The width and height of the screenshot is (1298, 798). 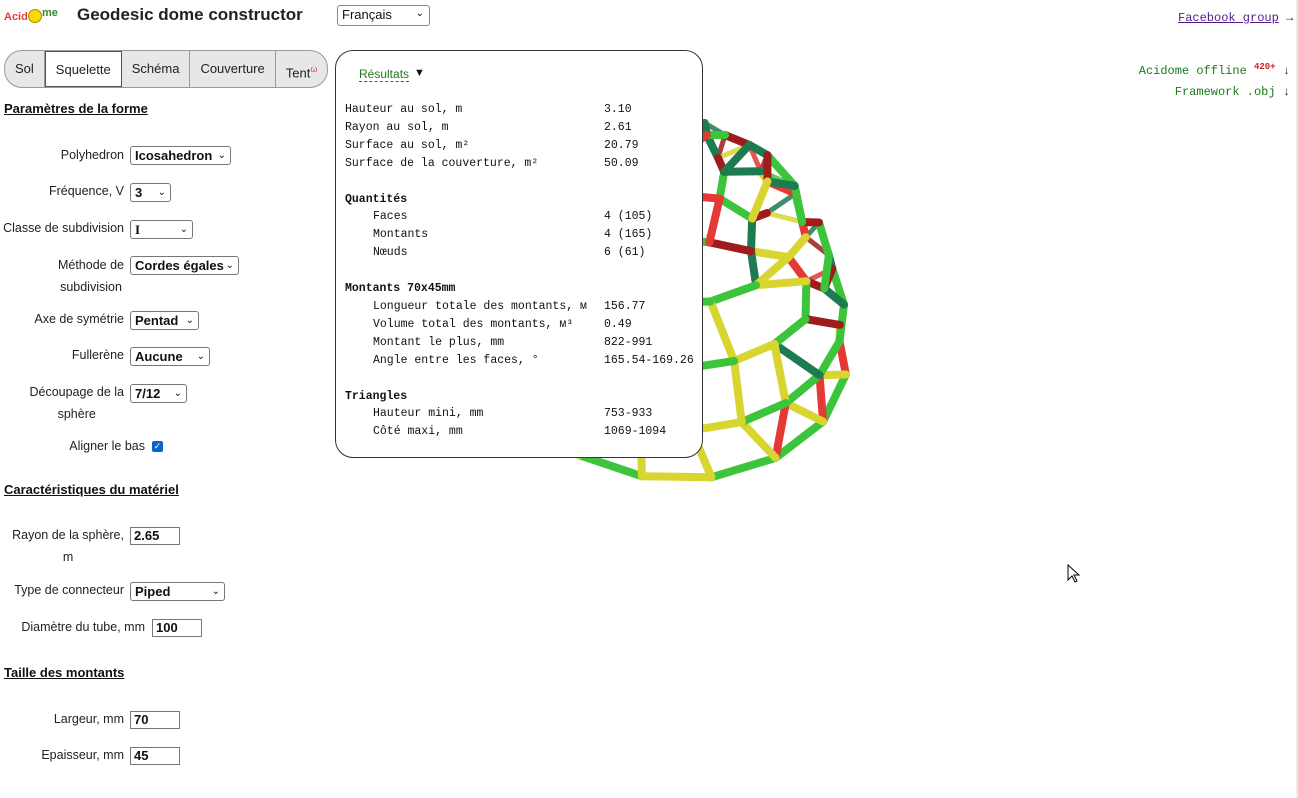 What do you see at coordinates (1225, 92) in the screenshot?
I see `framework-obj-text: Framework .obj` at bounding box center [1225, 92].